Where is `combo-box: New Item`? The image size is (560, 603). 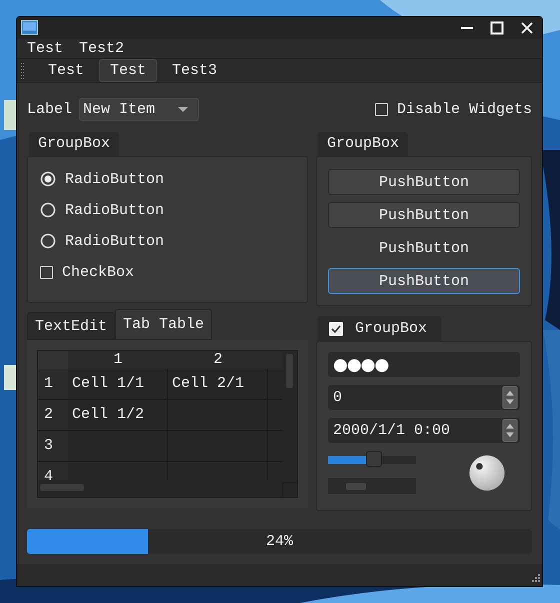
combo-box: New Item is located at coordinates (139, 110).